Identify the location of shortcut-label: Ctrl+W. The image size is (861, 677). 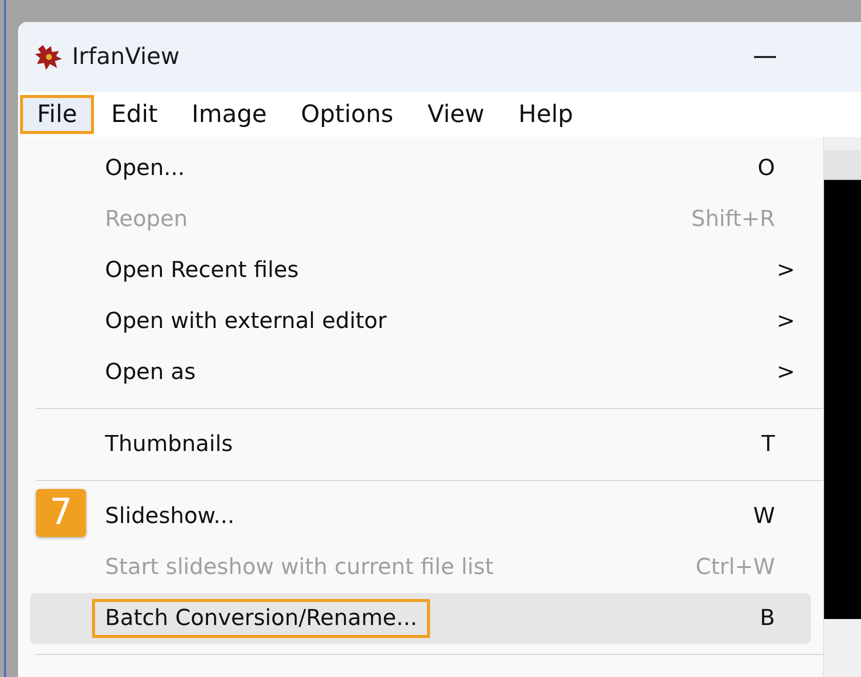
(735, 568).